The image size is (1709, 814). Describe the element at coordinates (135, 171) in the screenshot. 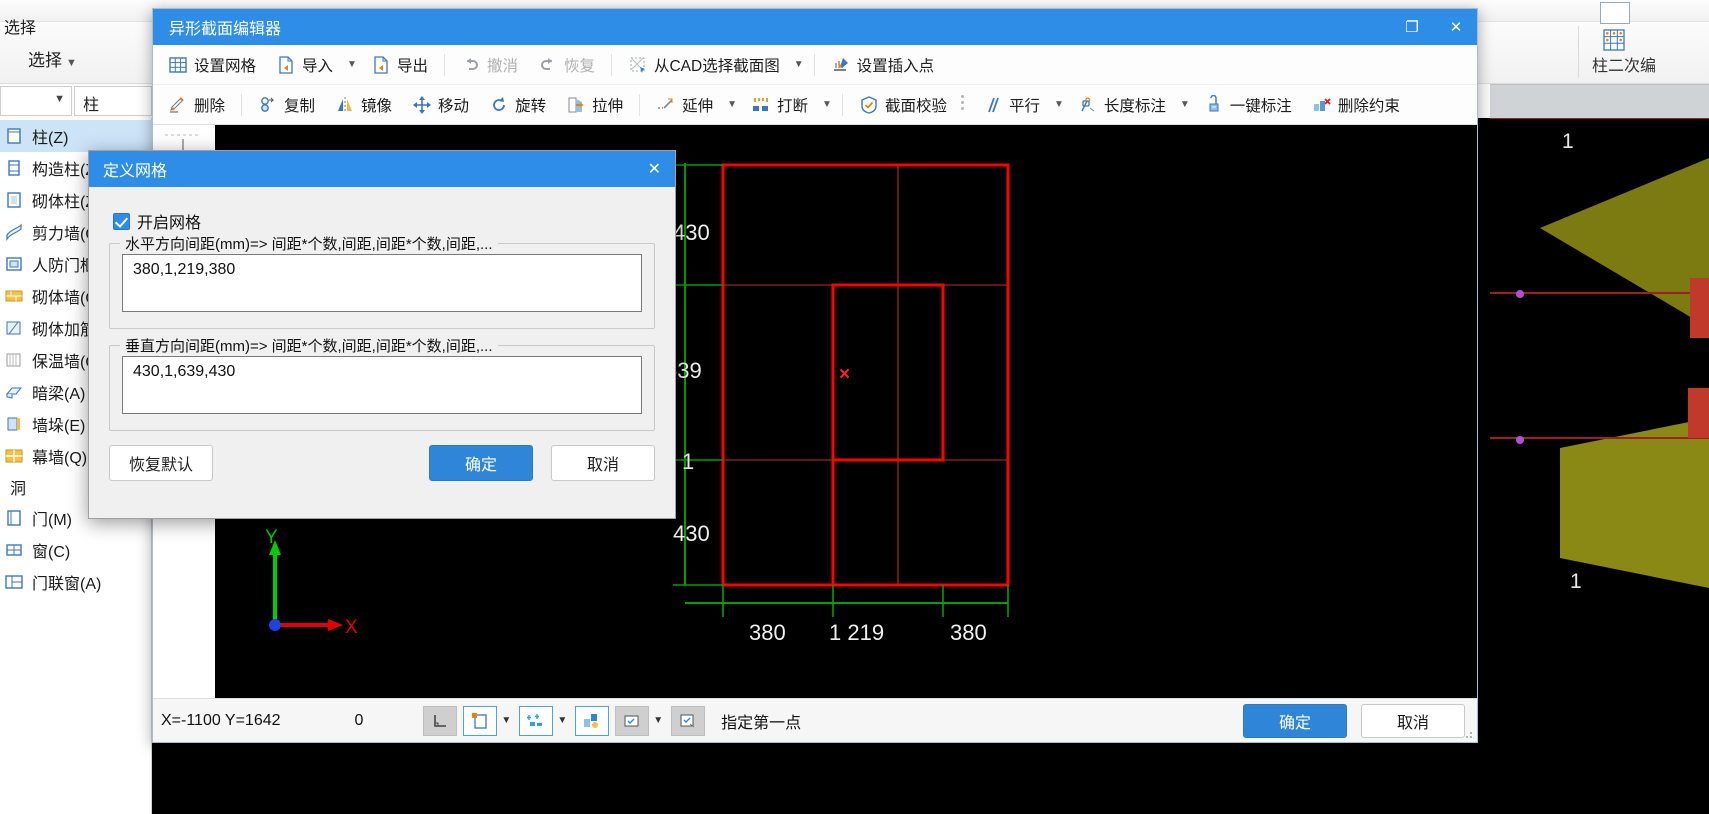

I see `dialog-title-text: 定义网格` at that location.